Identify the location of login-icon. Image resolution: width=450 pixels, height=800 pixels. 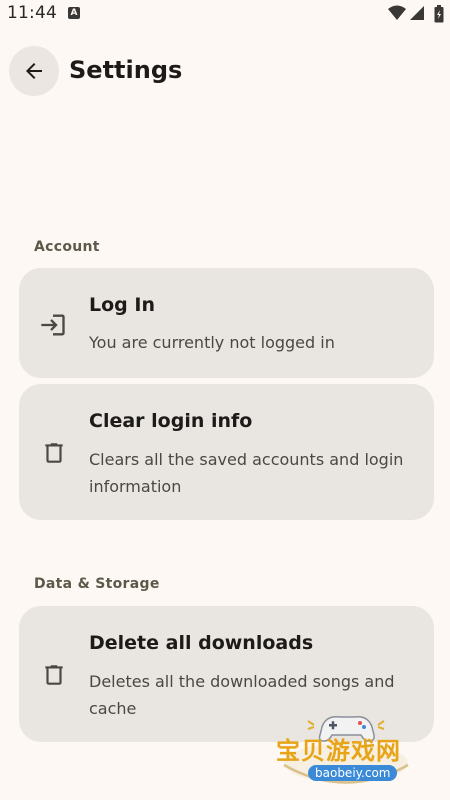
(53, 325).